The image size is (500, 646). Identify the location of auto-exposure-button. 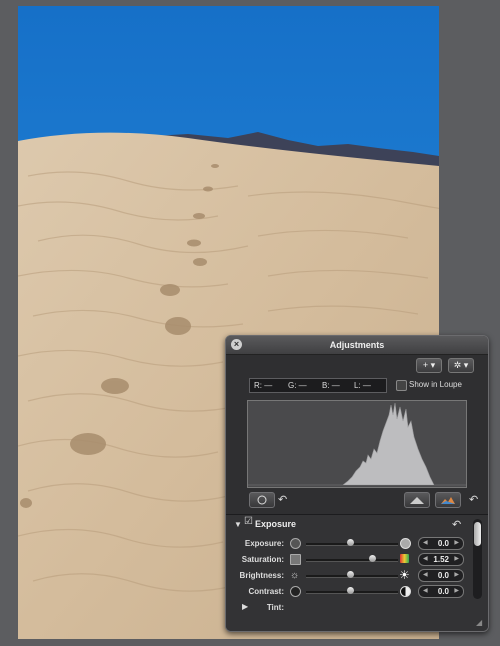
(417, 500).